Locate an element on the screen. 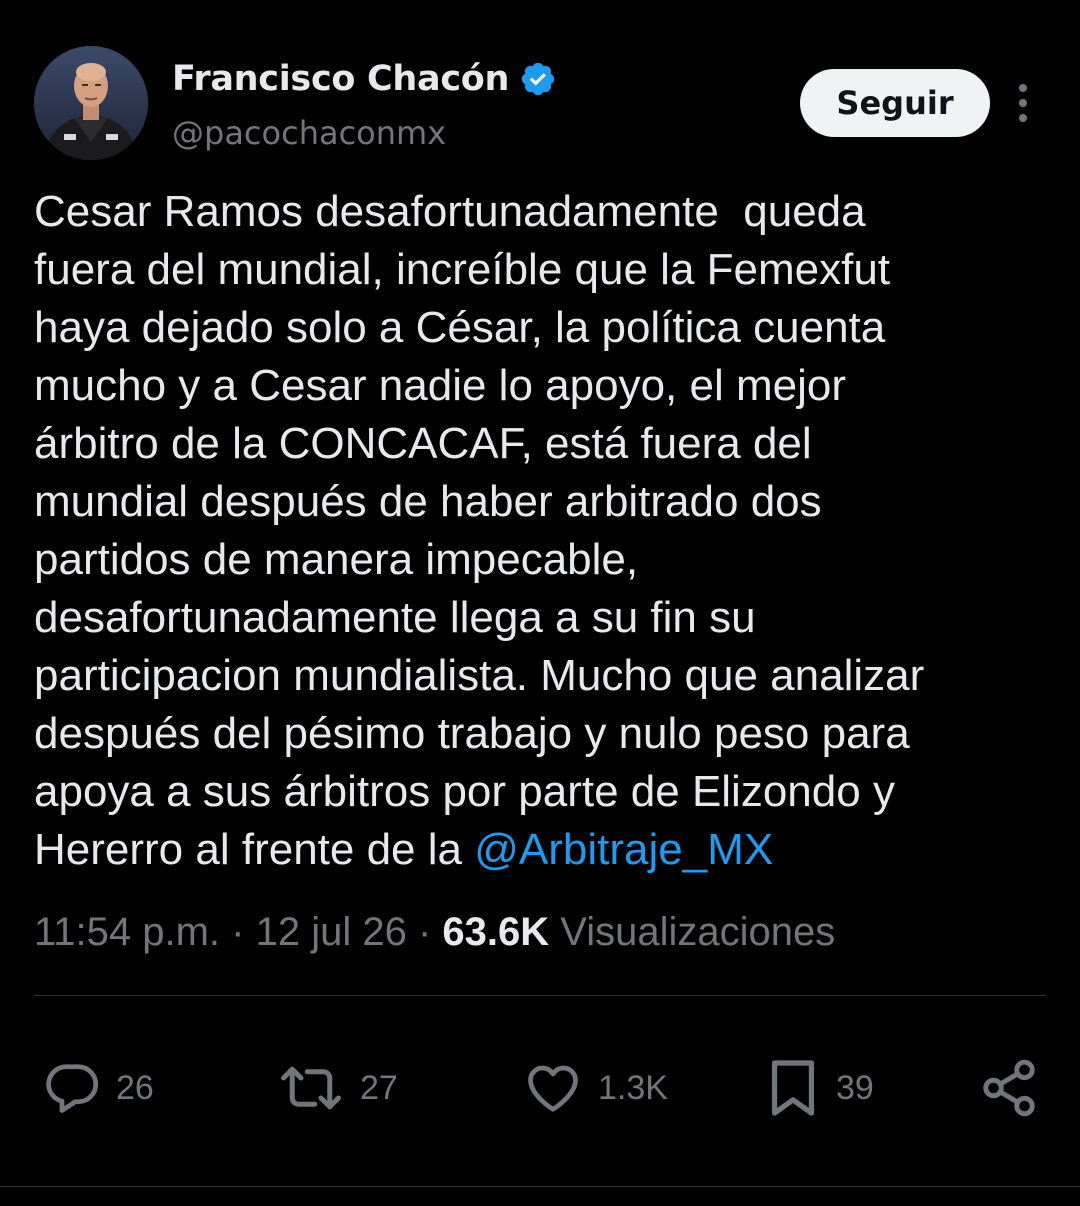  reply-button: 26 is located at coordinates (98, 1088).